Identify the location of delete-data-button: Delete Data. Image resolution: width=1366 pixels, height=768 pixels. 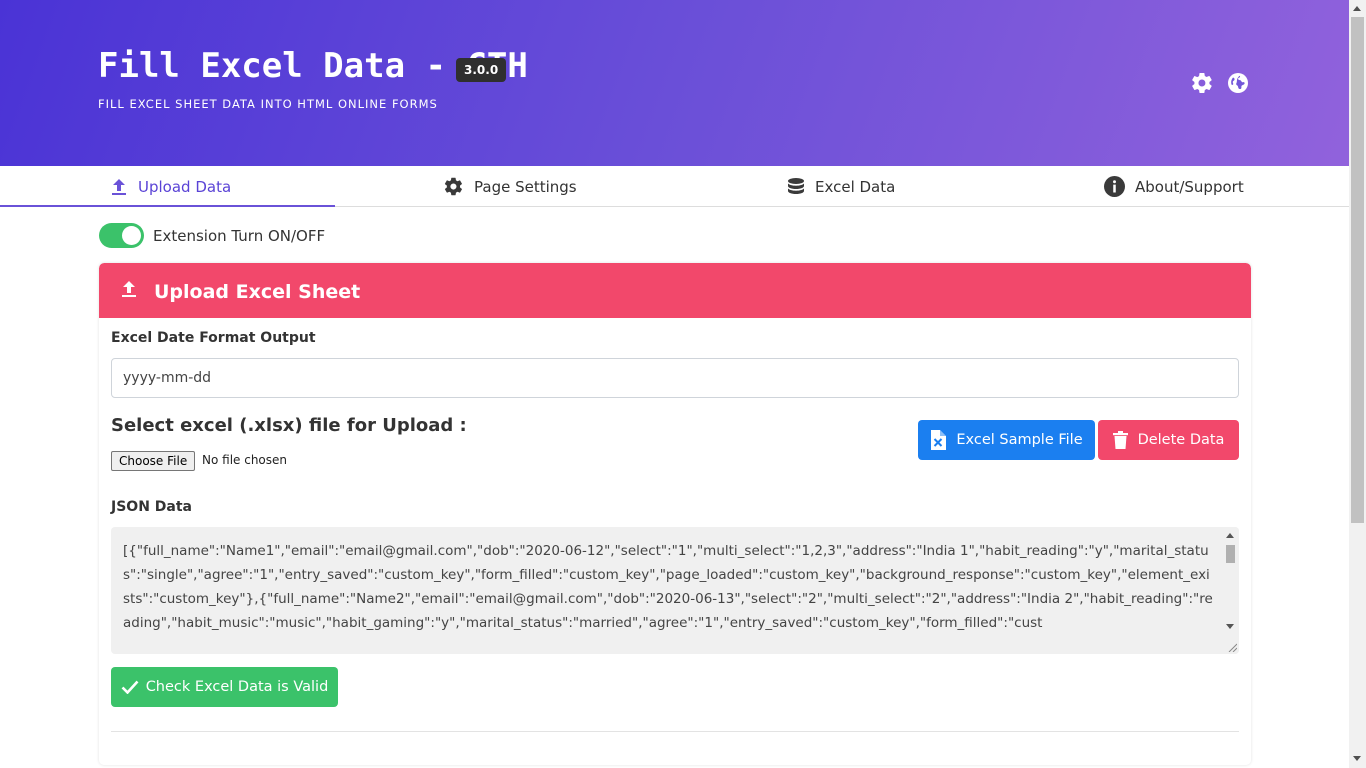
(1168, 440).